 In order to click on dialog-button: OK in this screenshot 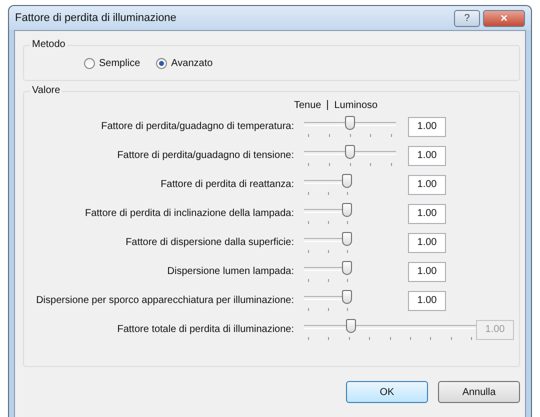, I will do `click(387, 392)`.